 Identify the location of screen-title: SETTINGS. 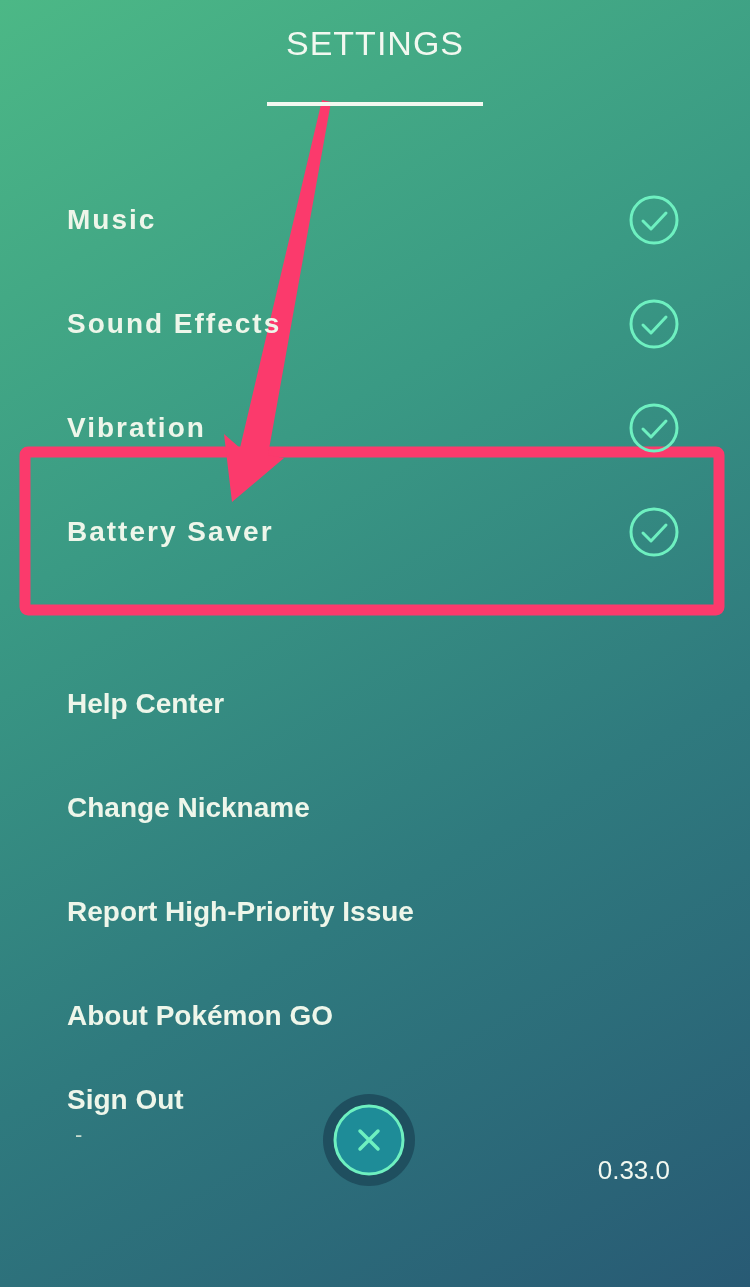
(375, 43).